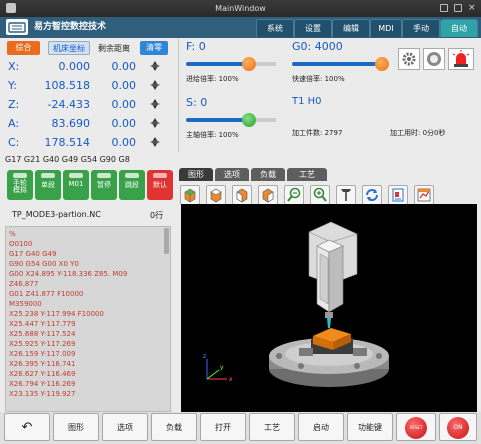  Describe the element at coordinates (23, 48) in the screenshot. I see `combined-coords-button: 综合` at that location.